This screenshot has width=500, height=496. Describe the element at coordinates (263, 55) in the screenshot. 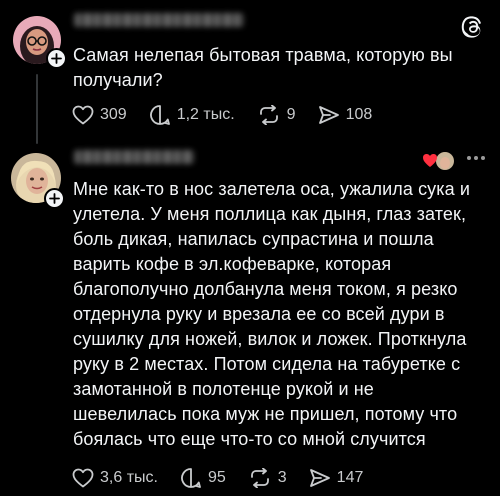

I see `post-text-line: Самая нелепая бытовая травма, которую вы` at that location.